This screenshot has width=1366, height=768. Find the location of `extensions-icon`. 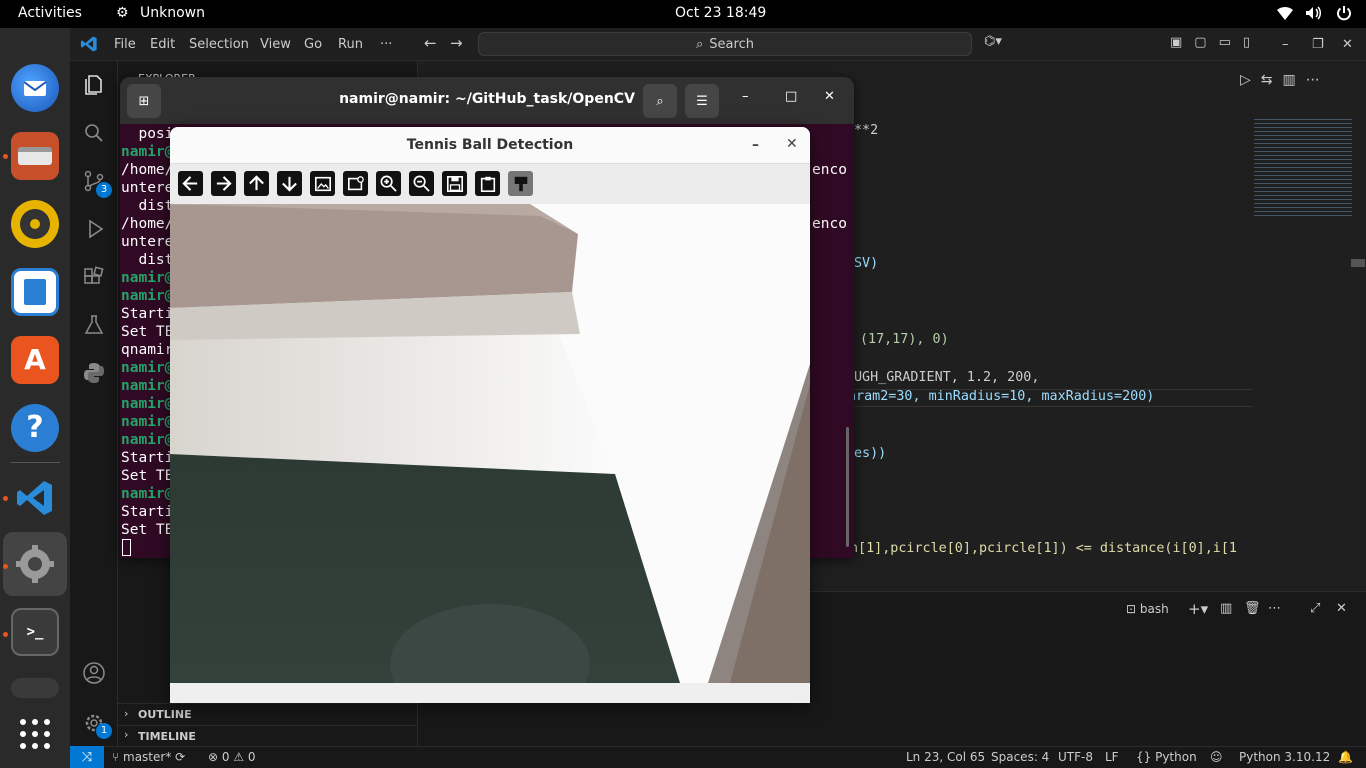

extensions-icon is located at coordinates (94, 277).